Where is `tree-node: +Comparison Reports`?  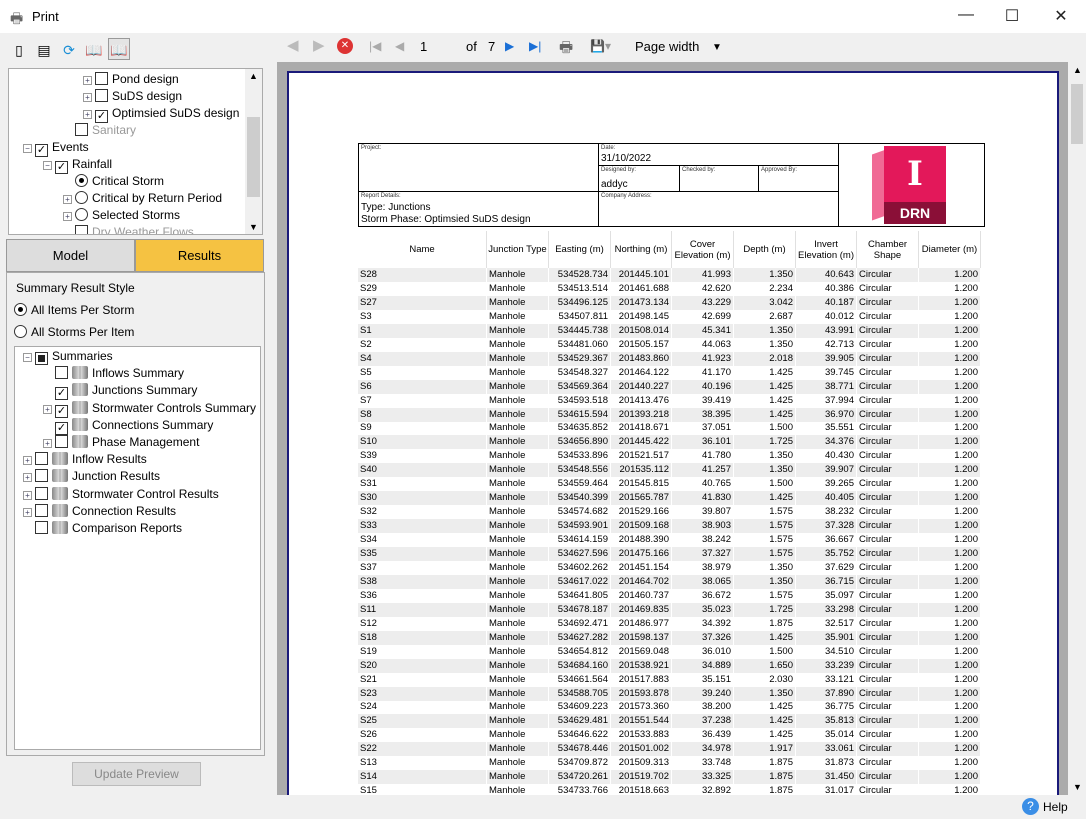
tree-node: +Comparison Reports is located at coordinates (102, 528).